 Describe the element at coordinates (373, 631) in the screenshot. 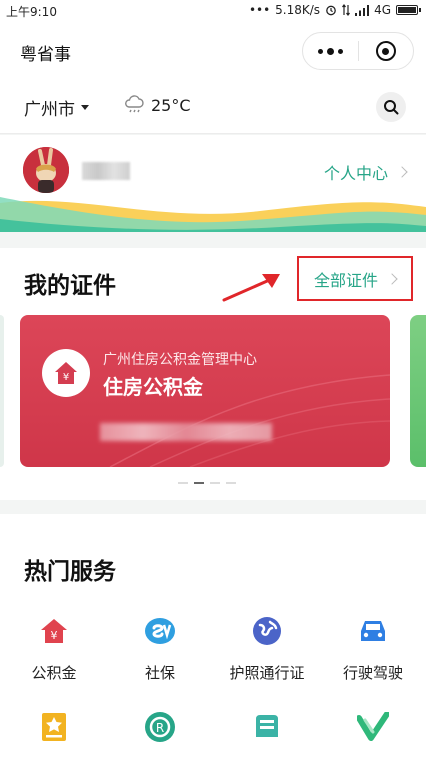

I see `car-icon` at that location.